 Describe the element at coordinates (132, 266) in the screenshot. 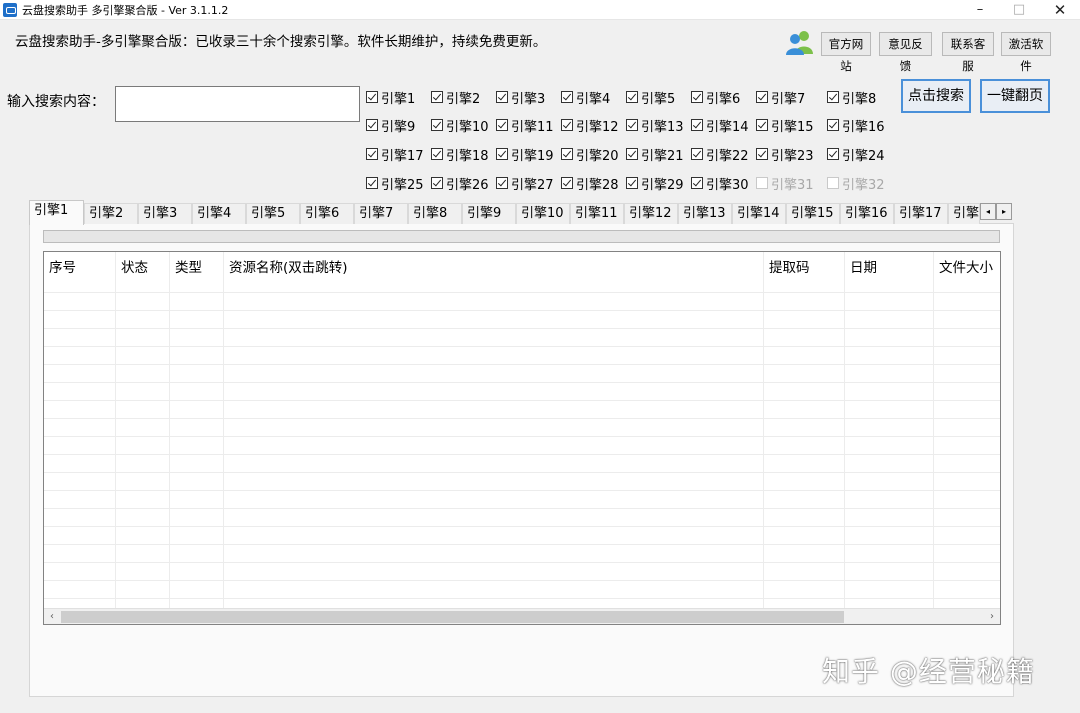

I see `col-status-header: 状态` at that location.